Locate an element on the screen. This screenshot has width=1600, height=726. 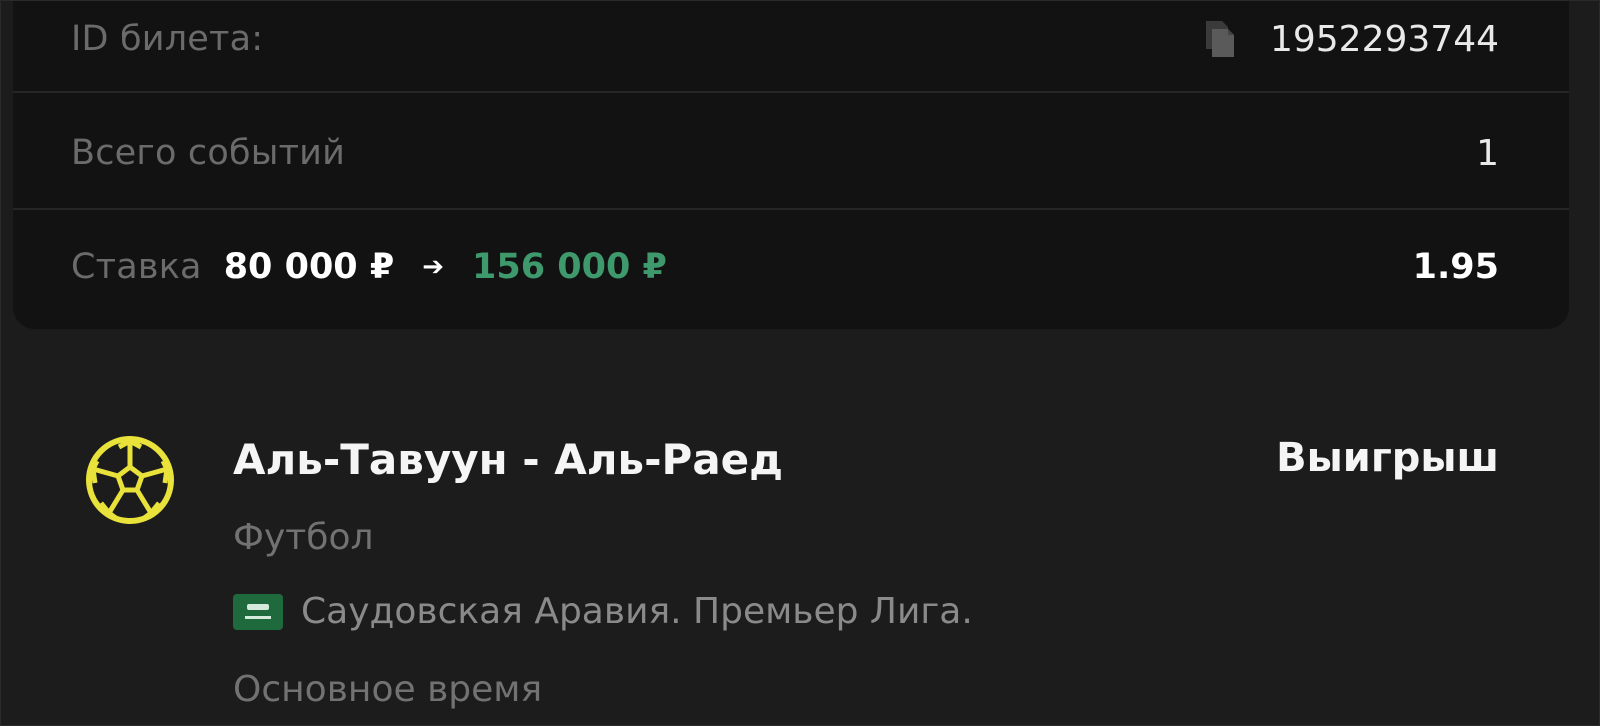
ticket-id-copy: 1952293744 is located at coordinates (1349, 39).